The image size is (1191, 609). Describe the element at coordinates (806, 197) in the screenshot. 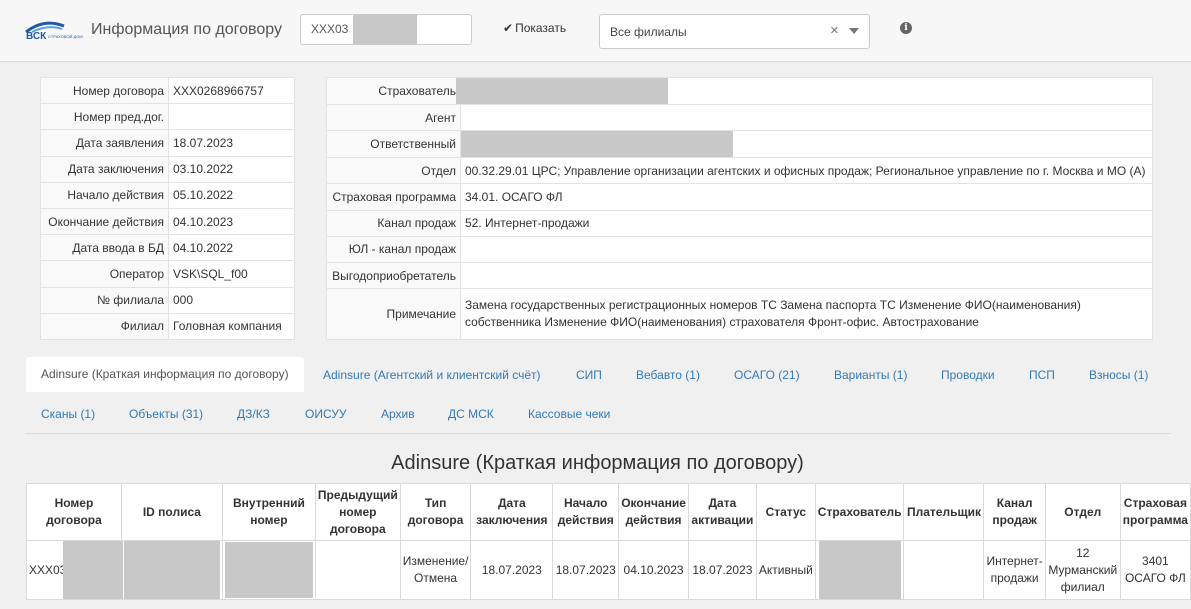

I see `info-value: 34.01. ОСАГО ФЛ` at that location.